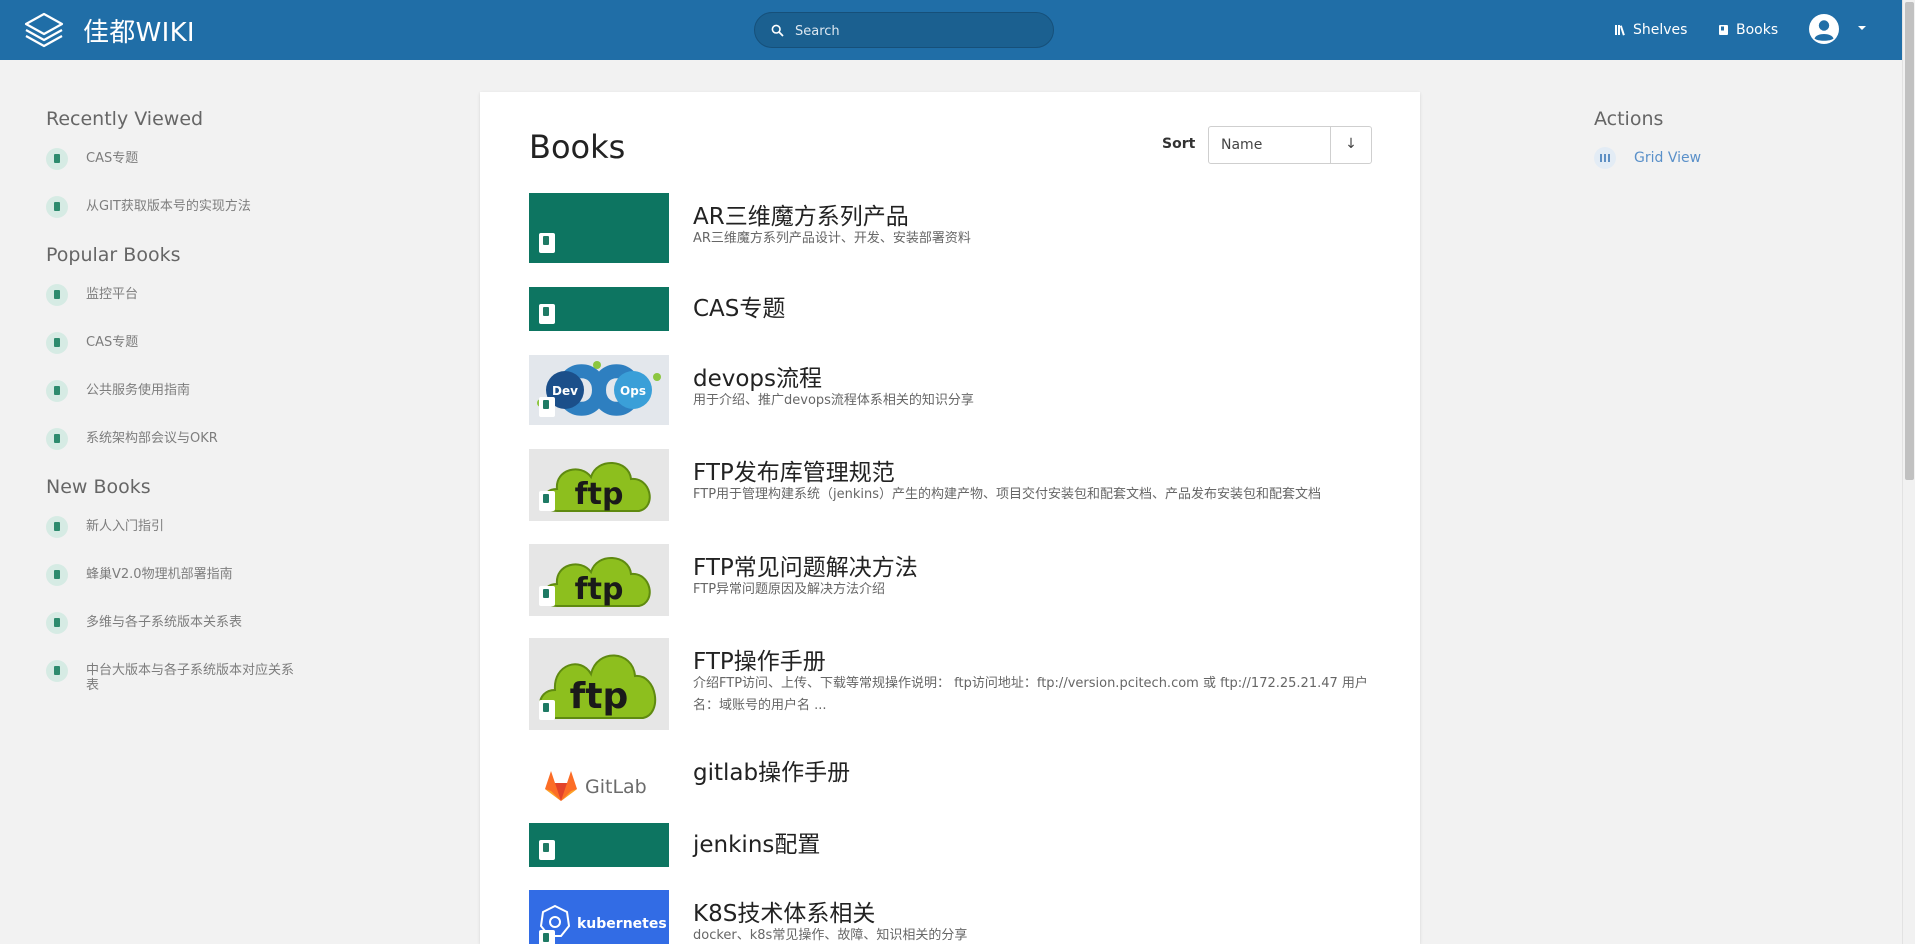 The height and width of the screenshot is (944, 1915). I want to click on scrollbar-thumb, so click(1909, 241).